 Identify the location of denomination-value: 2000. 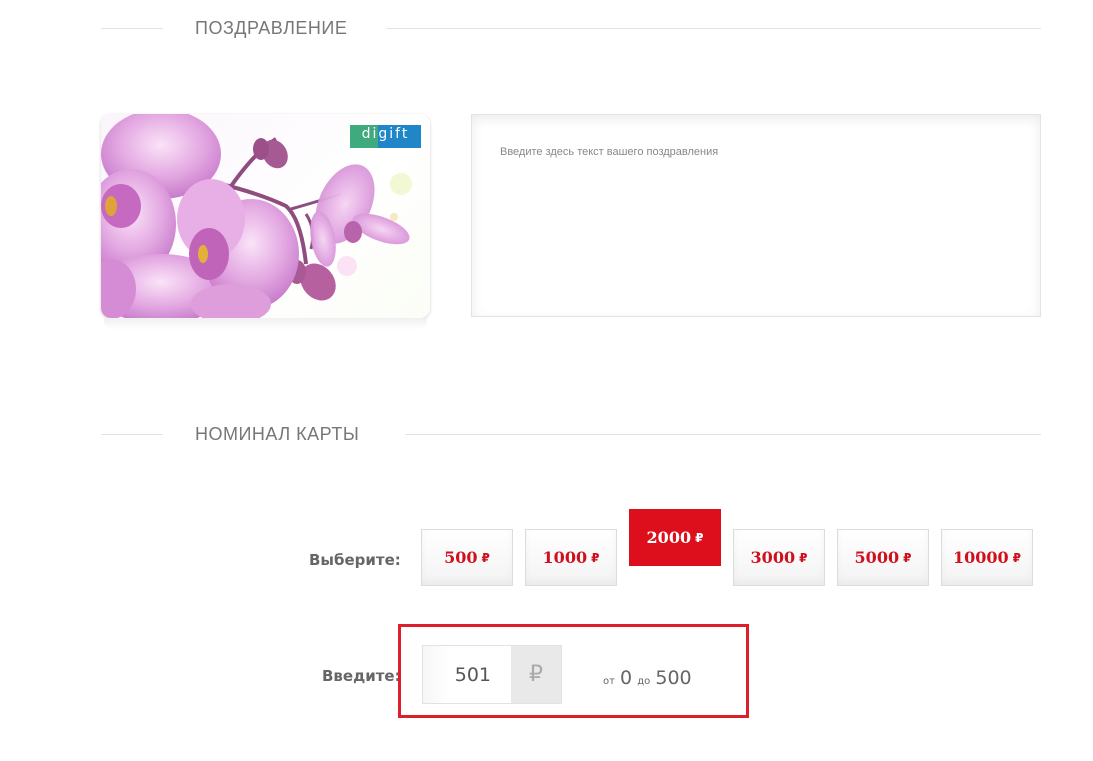
(669, 537).